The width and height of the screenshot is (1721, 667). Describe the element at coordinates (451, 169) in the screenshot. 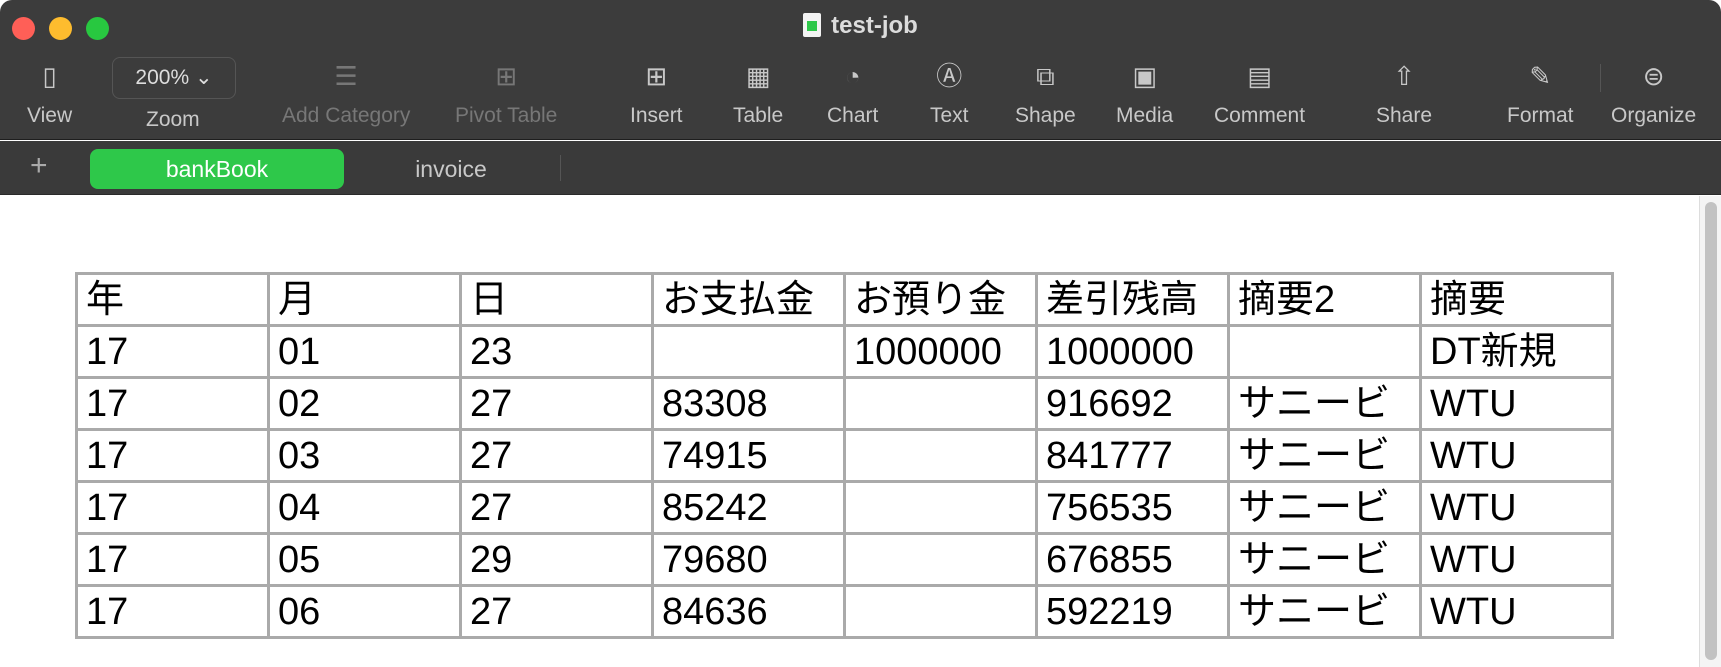

I see `sheet-tab-invoice: invoice` at that location.